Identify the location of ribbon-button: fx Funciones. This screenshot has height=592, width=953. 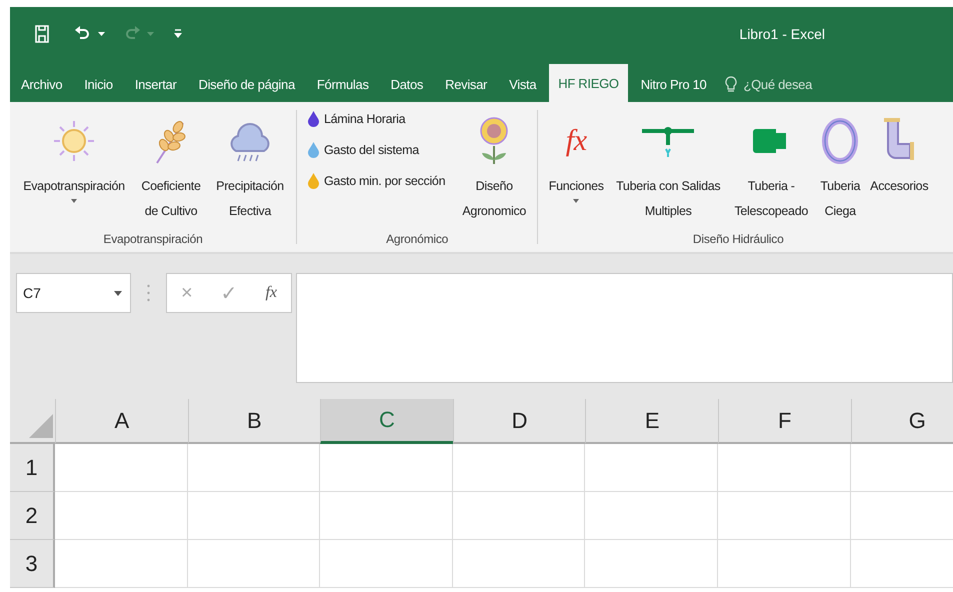
(576, 155).